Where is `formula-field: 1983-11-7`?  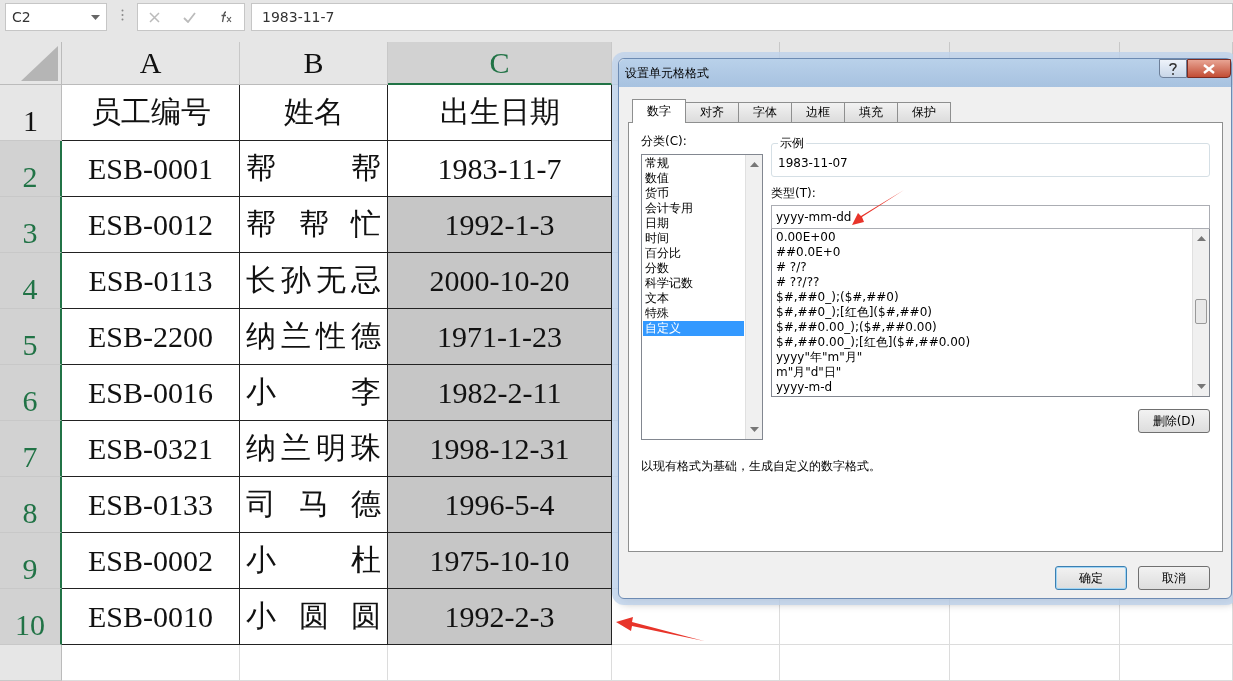 formula-field: 1983-11-7 is located at coordinates (742, 17).